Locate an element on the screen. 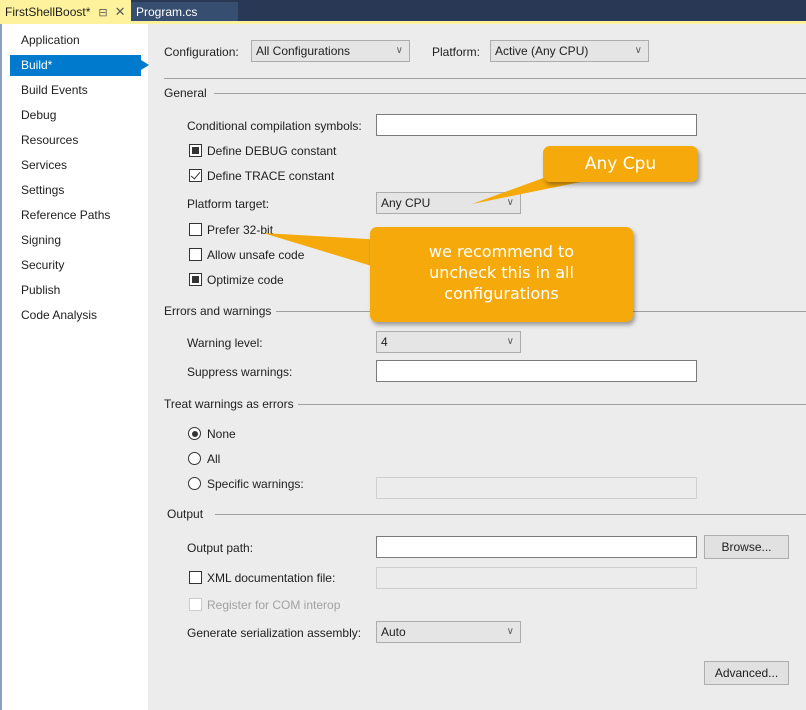  register-com-interop-label: Register for COM interop is located at coordinates (274, 605).